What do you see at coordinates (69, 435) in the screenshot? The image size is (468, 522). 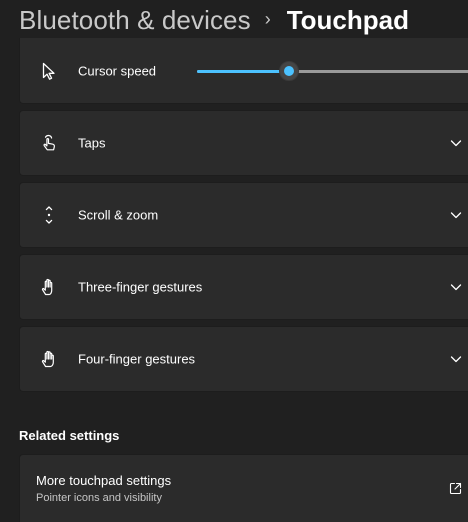 I see `related-settings-heading: Related settings` at bounding box center [69, 435].